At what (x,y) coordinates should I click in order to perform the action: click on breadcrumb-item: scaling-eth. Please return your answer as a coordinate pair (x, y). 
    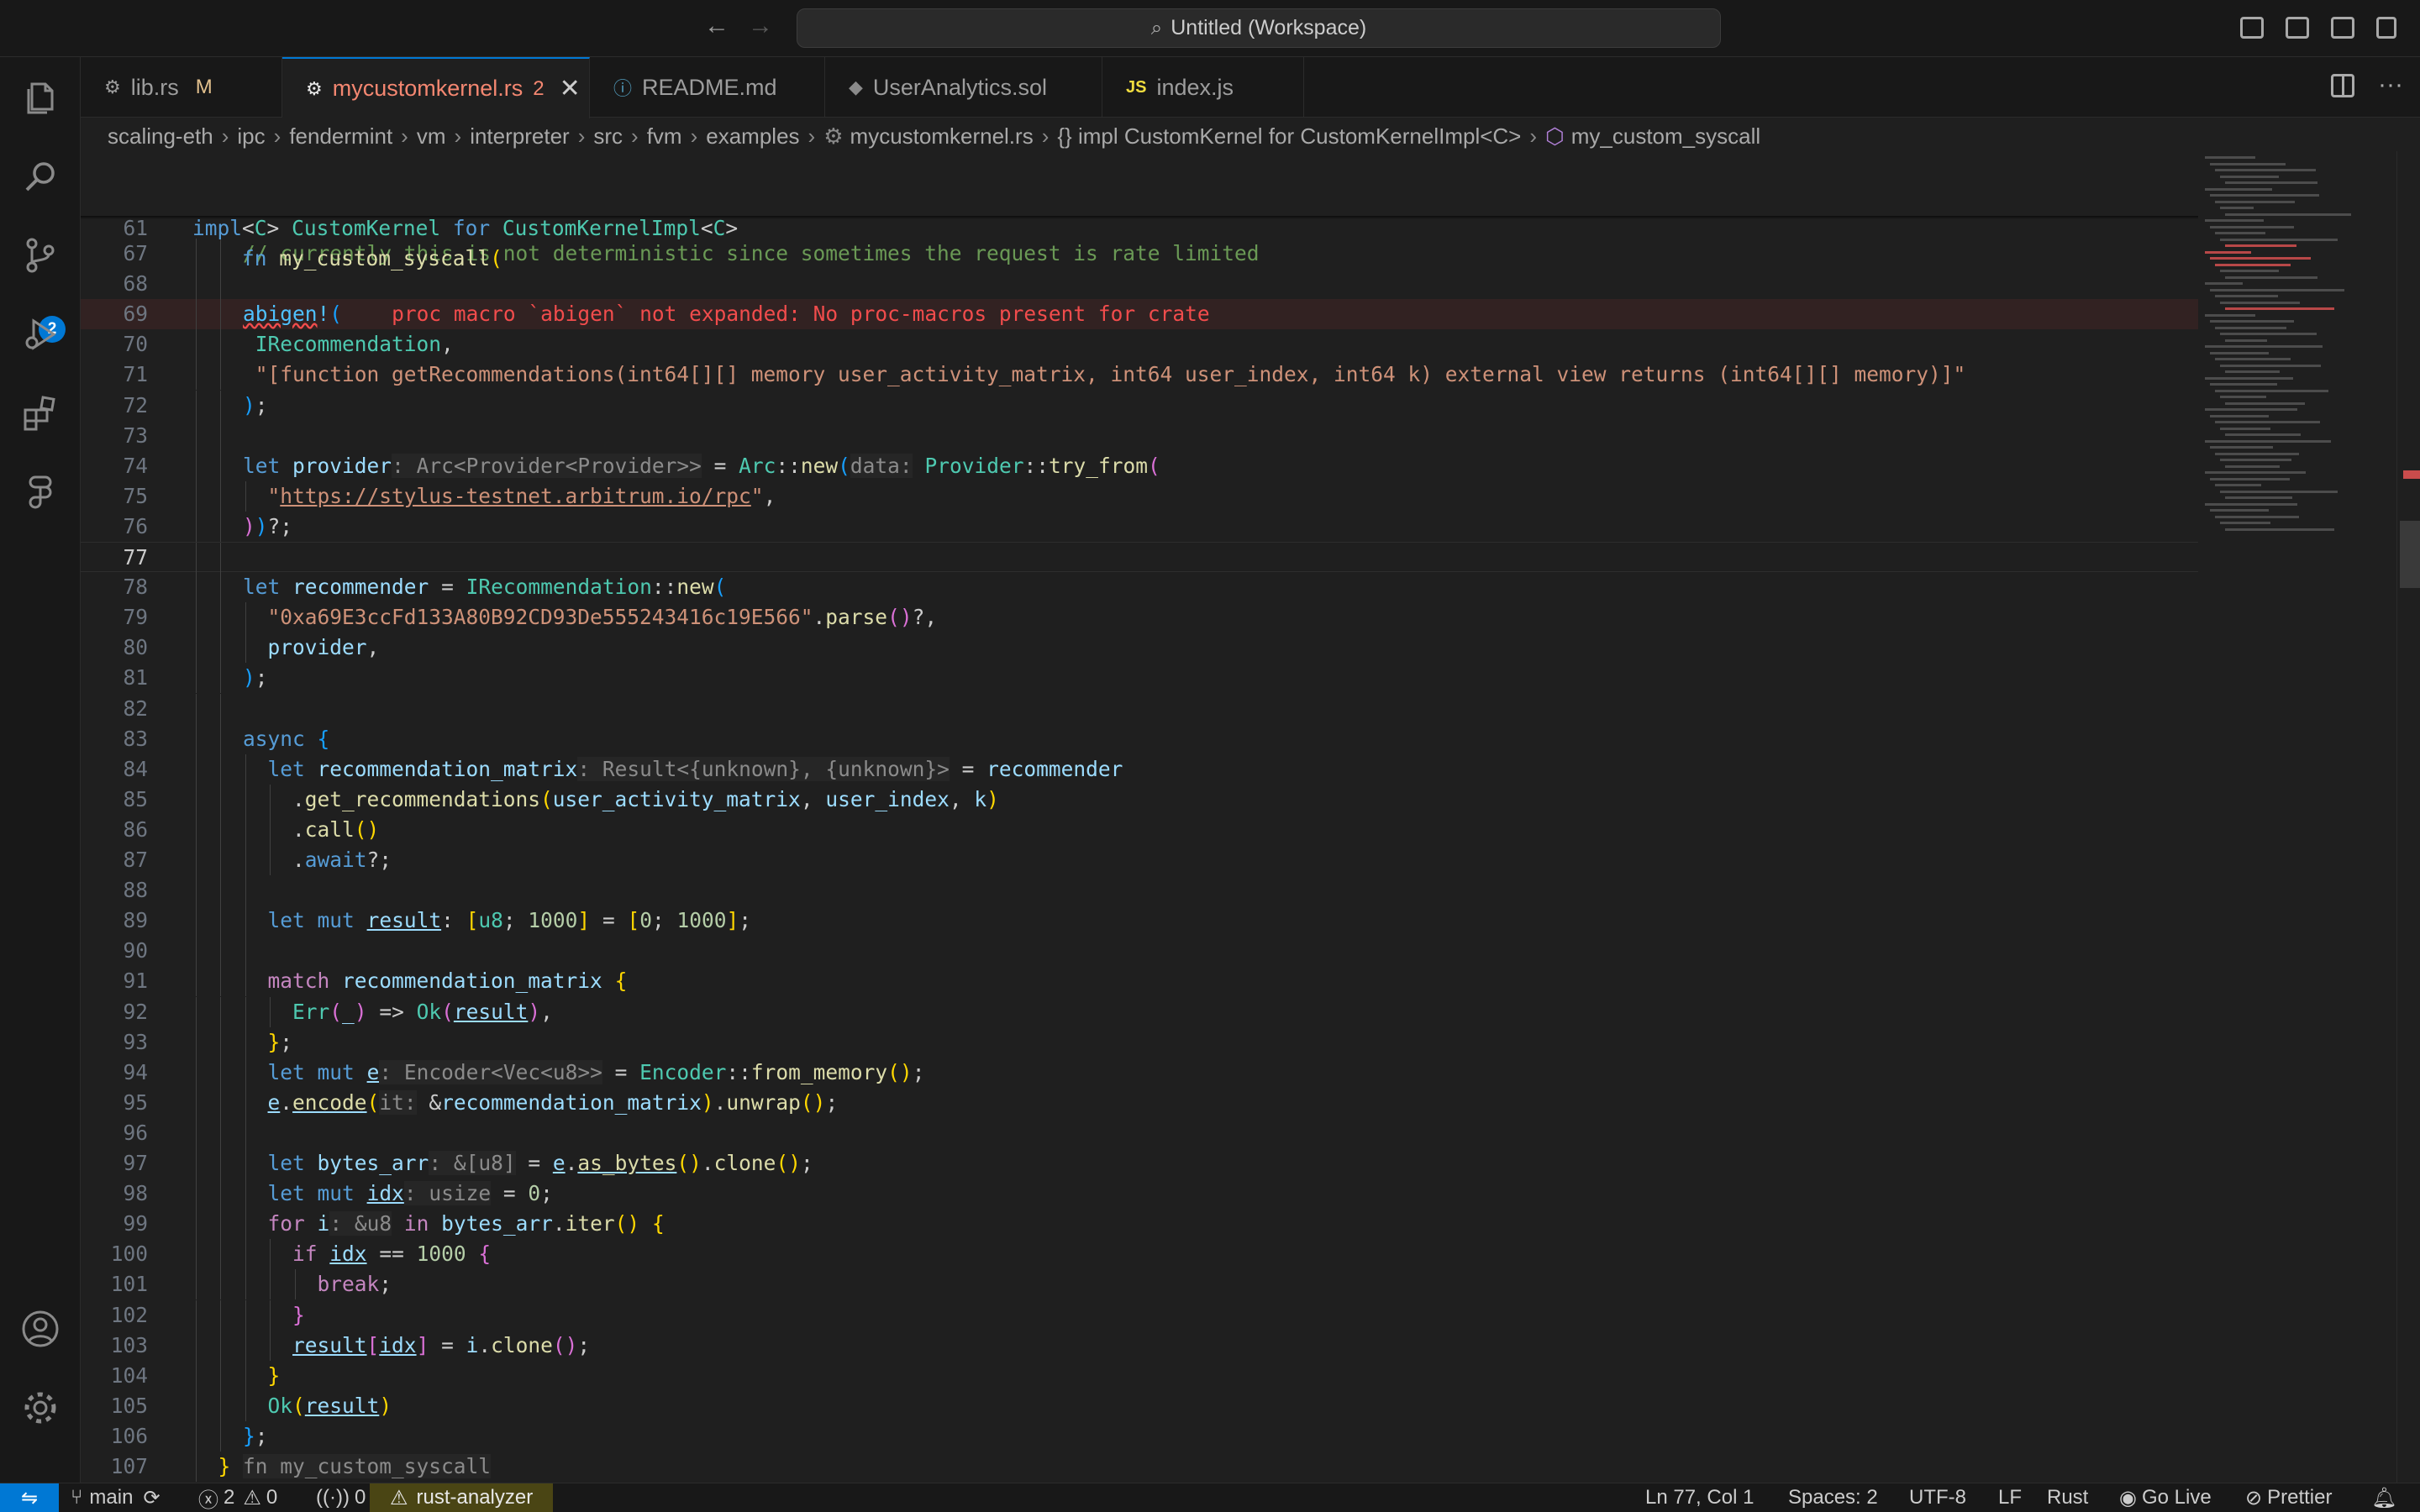
    Looking at the image, I should click on (161, 136).